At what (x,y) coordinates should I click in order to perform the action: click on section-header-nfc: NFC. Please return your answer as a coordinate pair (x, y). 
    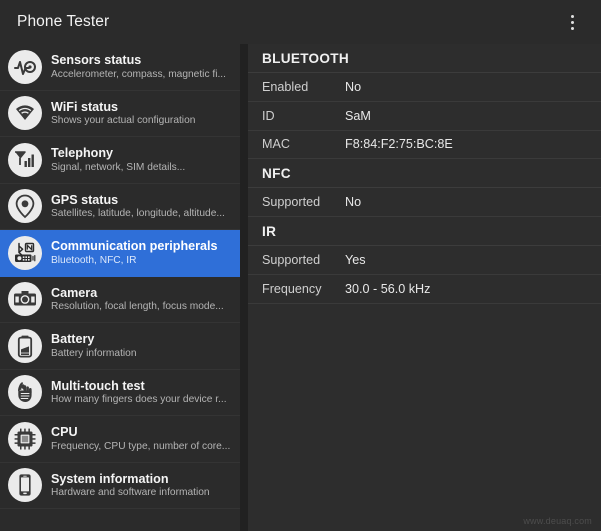
    Looking at the image, I should click on (424, 174).